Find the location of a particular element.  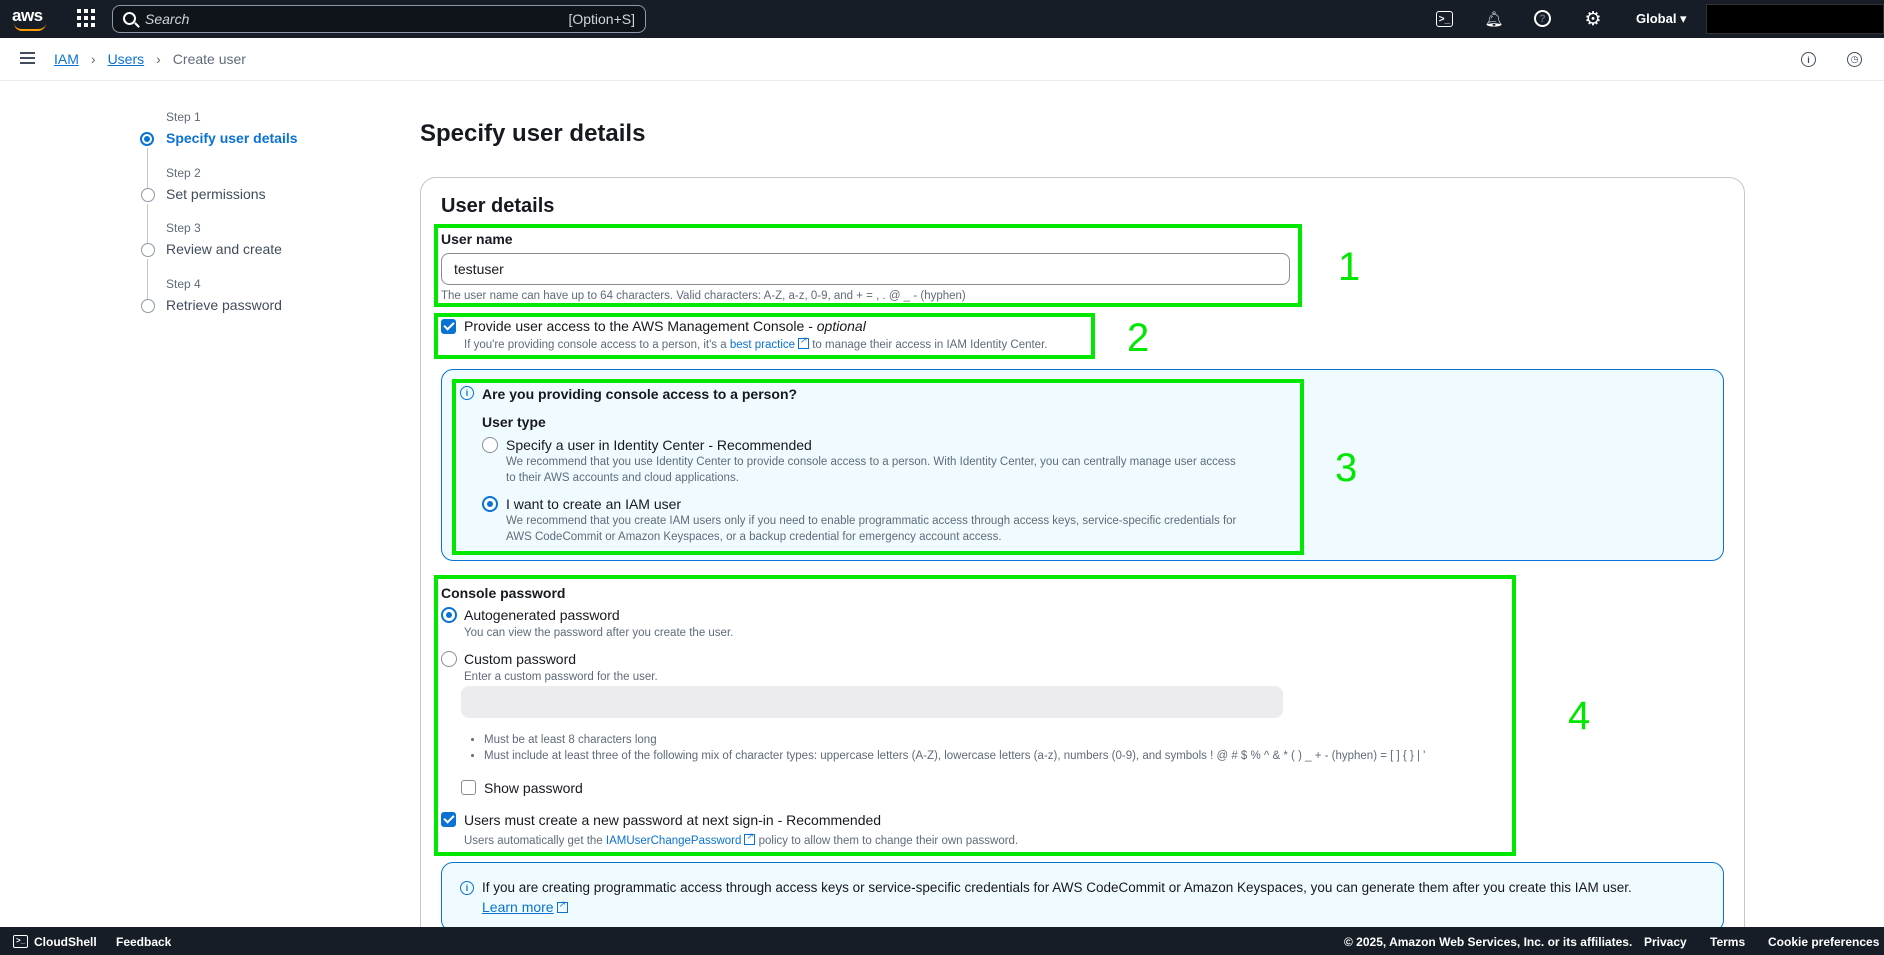

cloudshell-button: CloudShell is located at coordinates (65, 942).